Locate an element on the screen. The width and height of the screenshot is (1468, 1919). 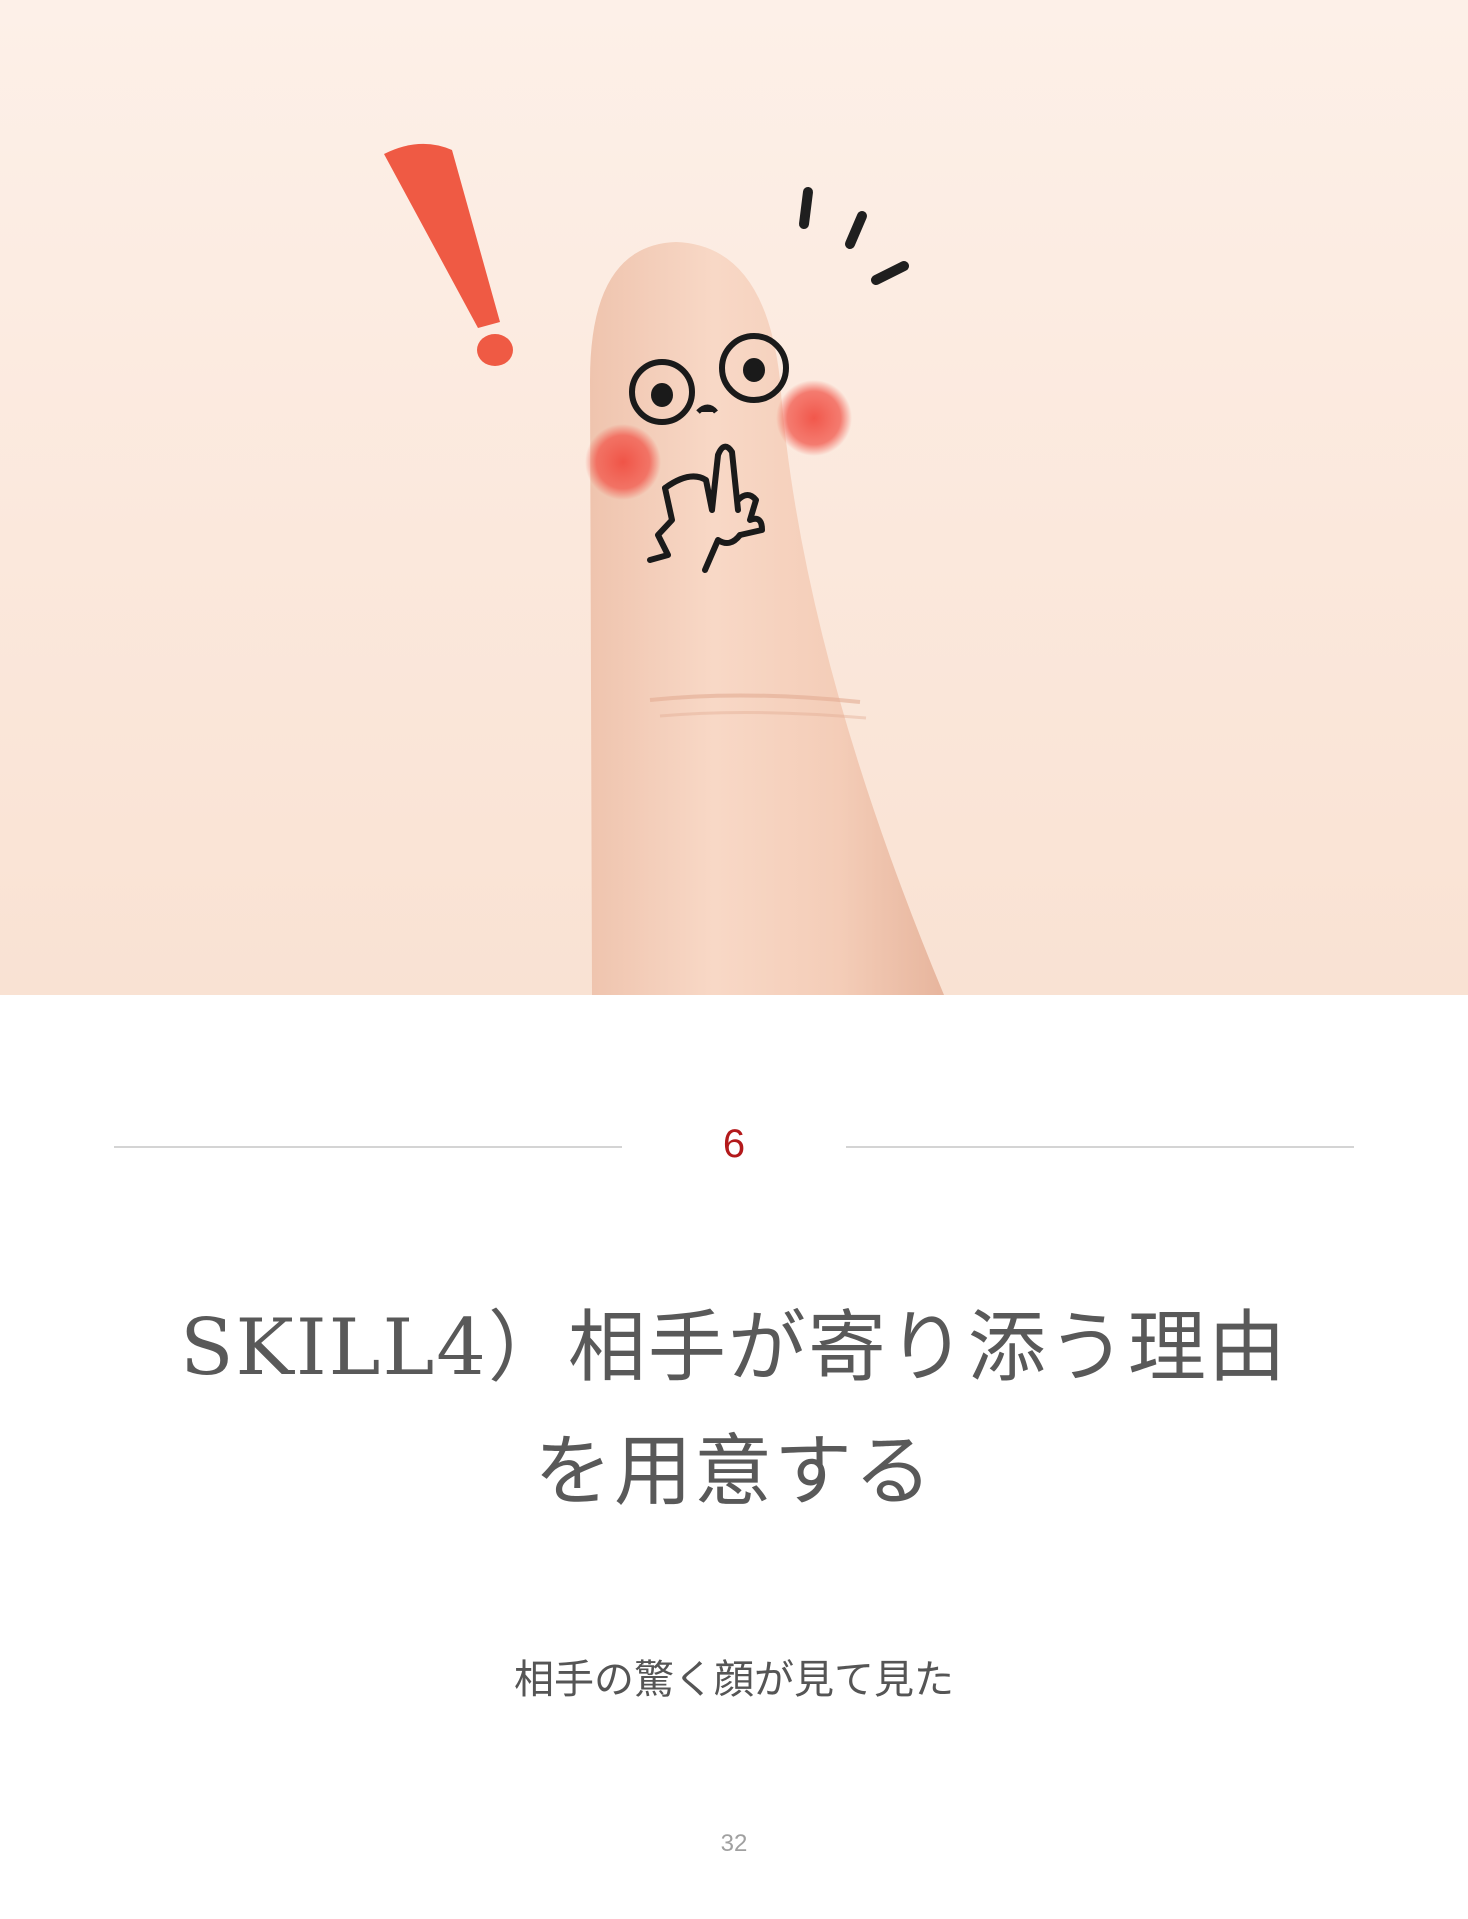
mouth-icon is located at coordinates (707, 409).